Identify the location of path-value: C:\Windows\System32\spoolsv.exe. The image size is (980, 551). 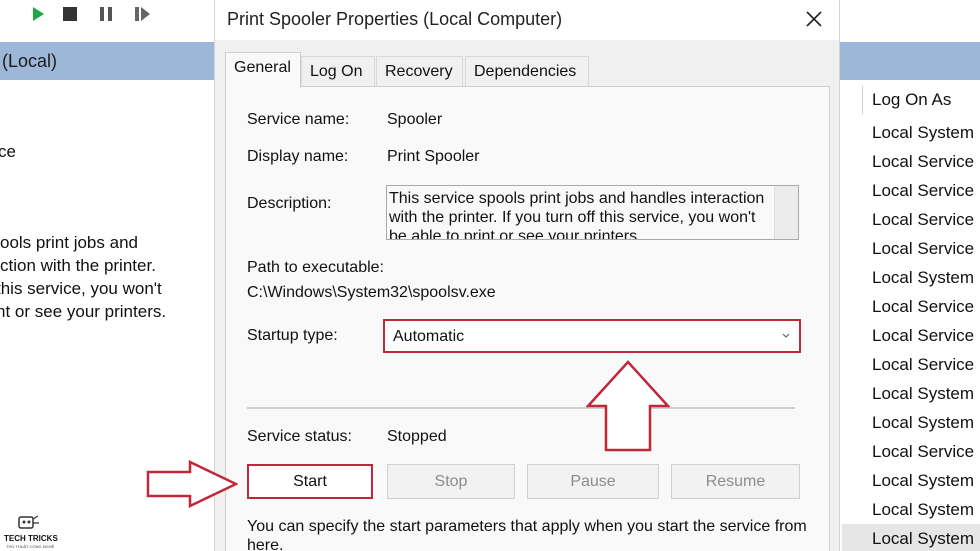
(371, 292).